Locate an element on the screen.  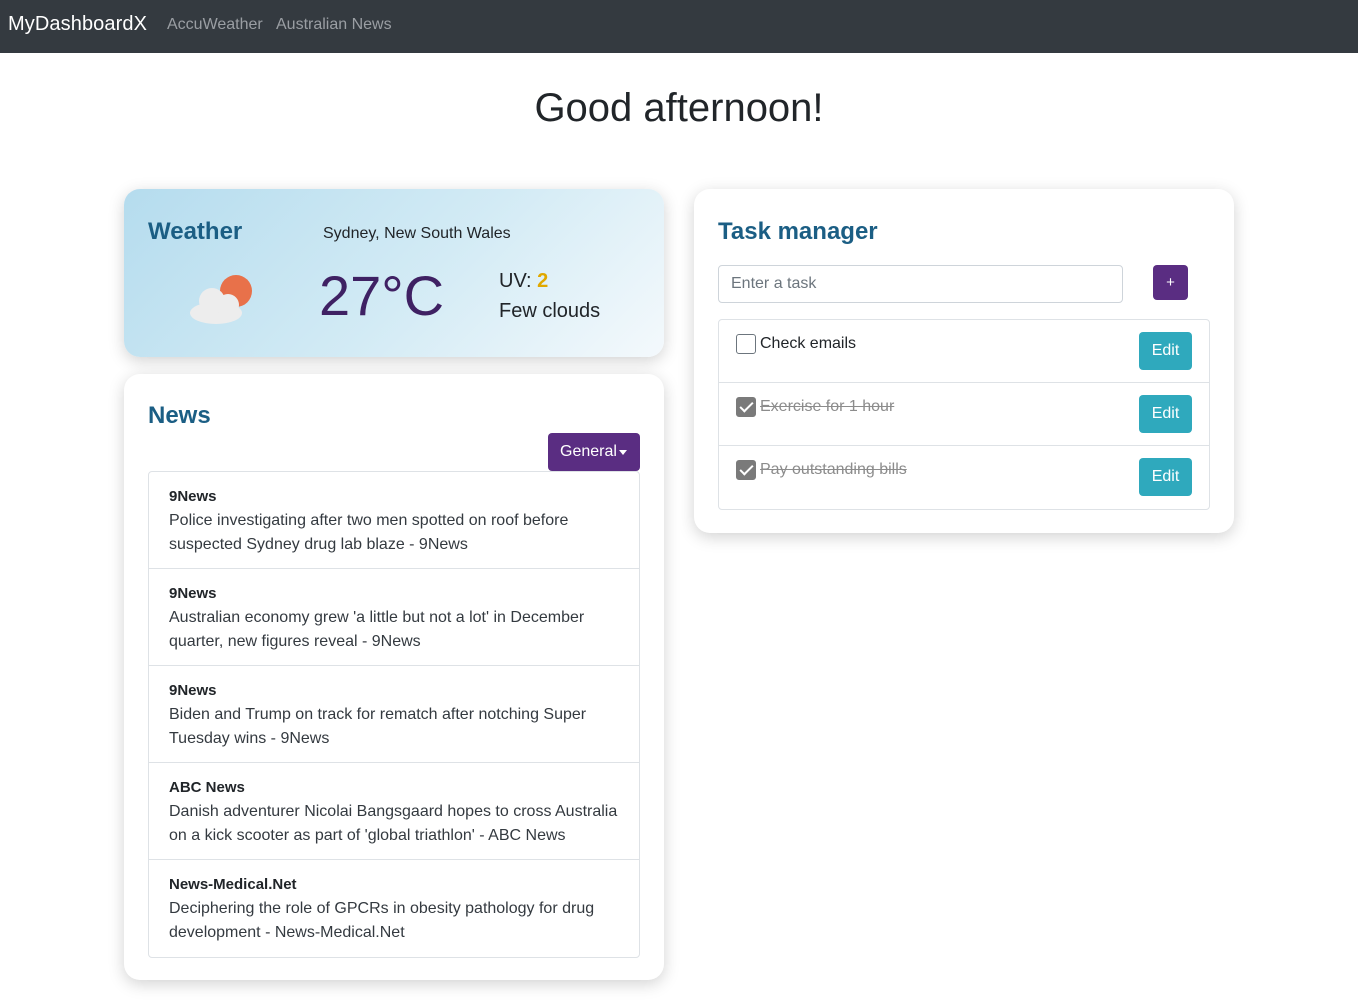
greeting-heading: Good afternoon! is located at coordinates (679, 108).